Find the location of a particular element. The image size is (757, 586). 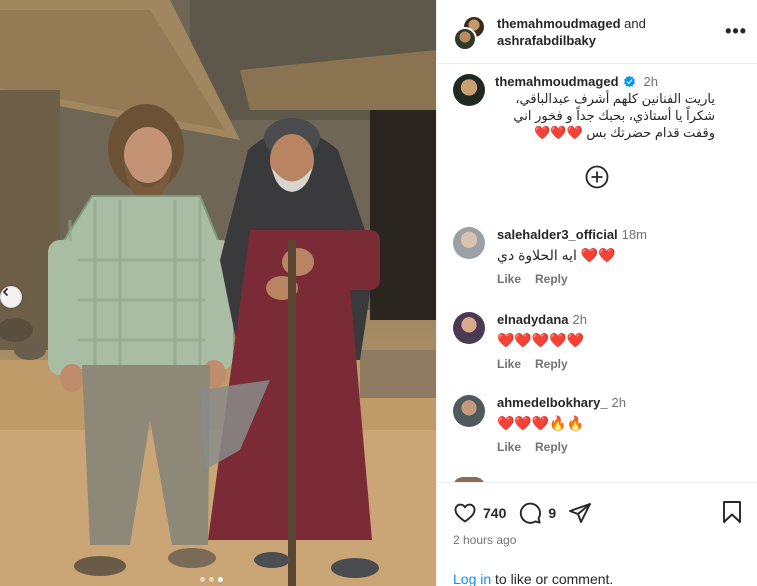

comment-text: ❤️❤️❤️🔥🔥 is located at coordinates (619, 423).